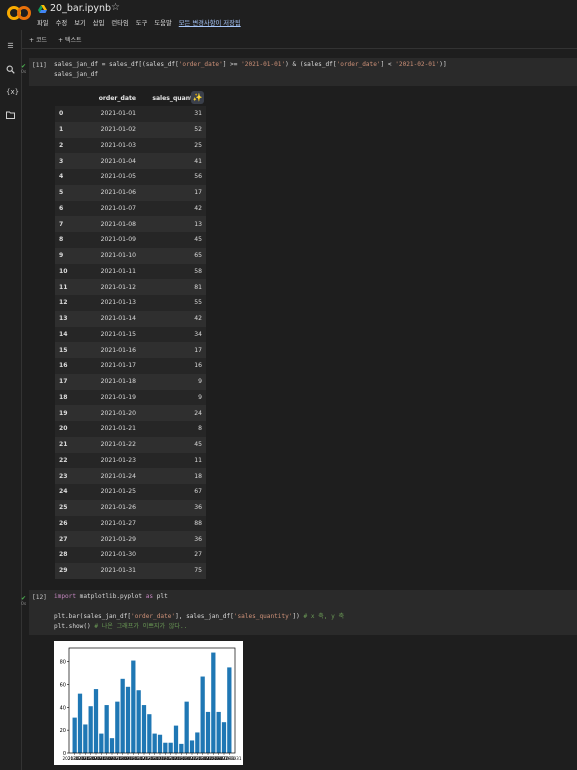 Image resolution: width=577 pixels, height=770 pixels. What do you see at coordinates (108, 366) in the screenshot?
I see `order-date-cell: 2021-01-17` at bounding box center [108, 366].